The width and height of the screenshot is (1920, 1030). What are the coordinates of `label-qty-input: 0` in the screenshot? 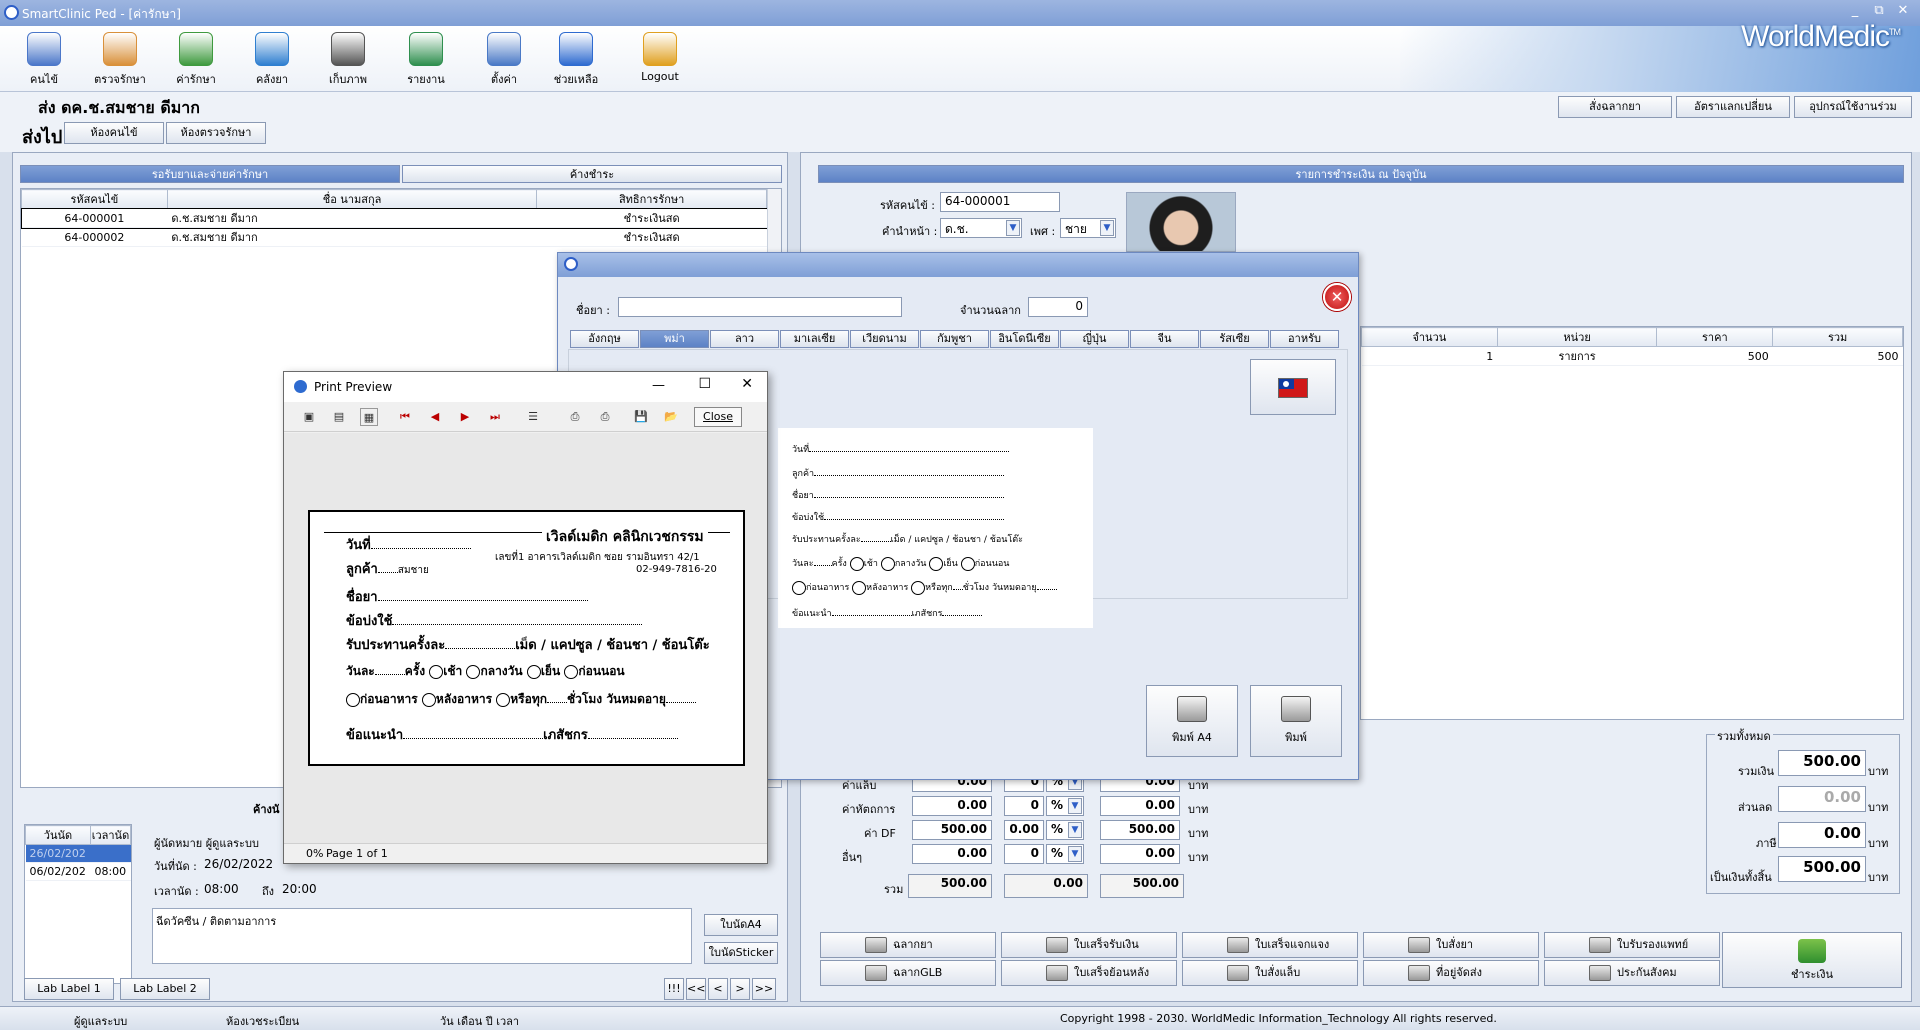 It's located at (1058, 307).